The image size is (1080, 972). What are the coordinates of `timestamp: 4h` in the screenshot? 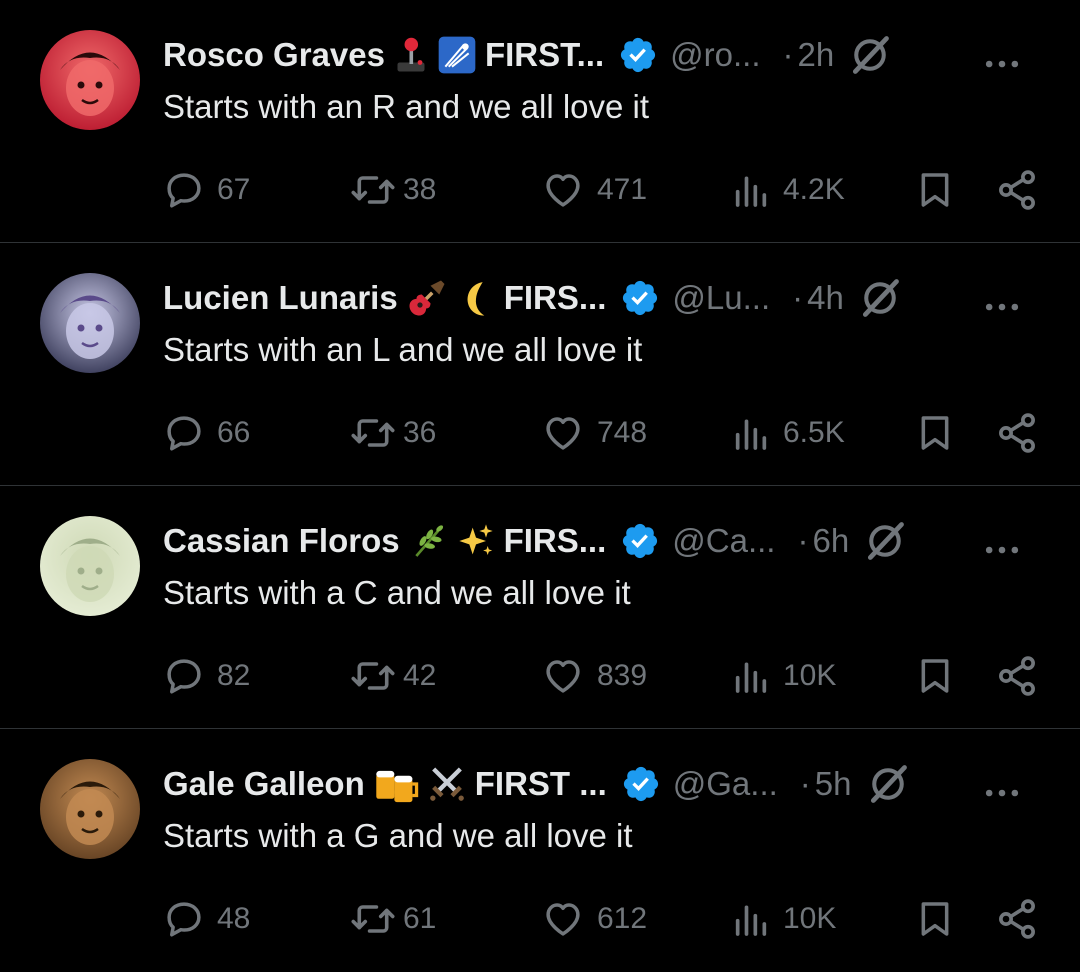 It's located at (825, 298).